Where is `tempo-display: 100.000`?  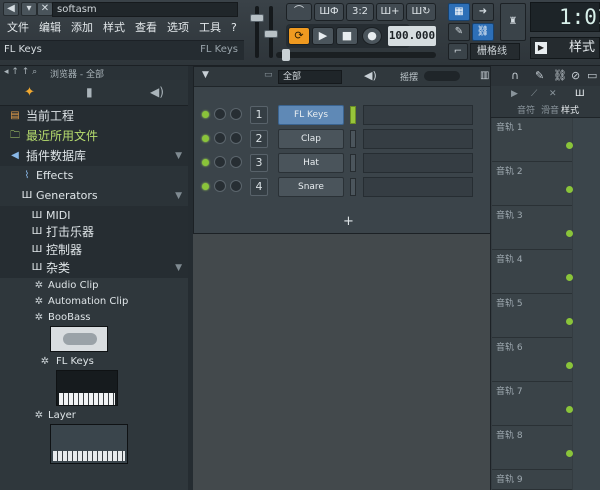 tempo-display: 100.000 is located at coordinates (412, 36).